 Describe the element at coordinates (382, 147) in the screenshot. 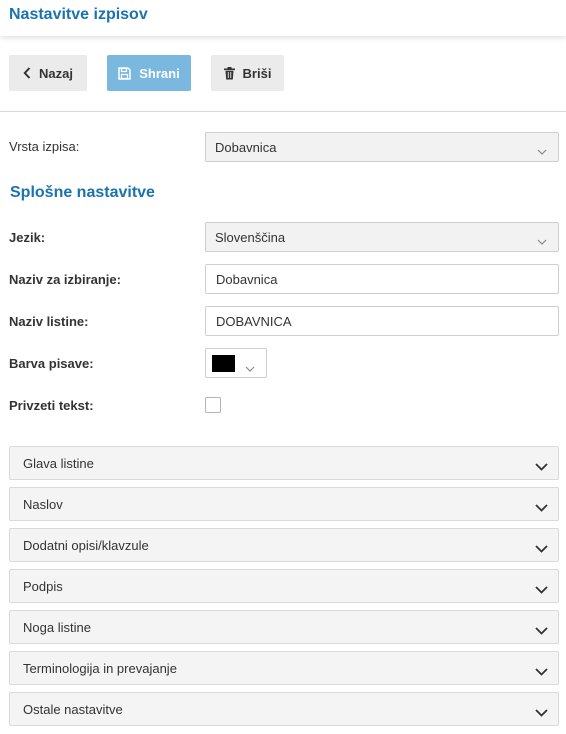

I see `report-type-select: Dobavnica` at that location.